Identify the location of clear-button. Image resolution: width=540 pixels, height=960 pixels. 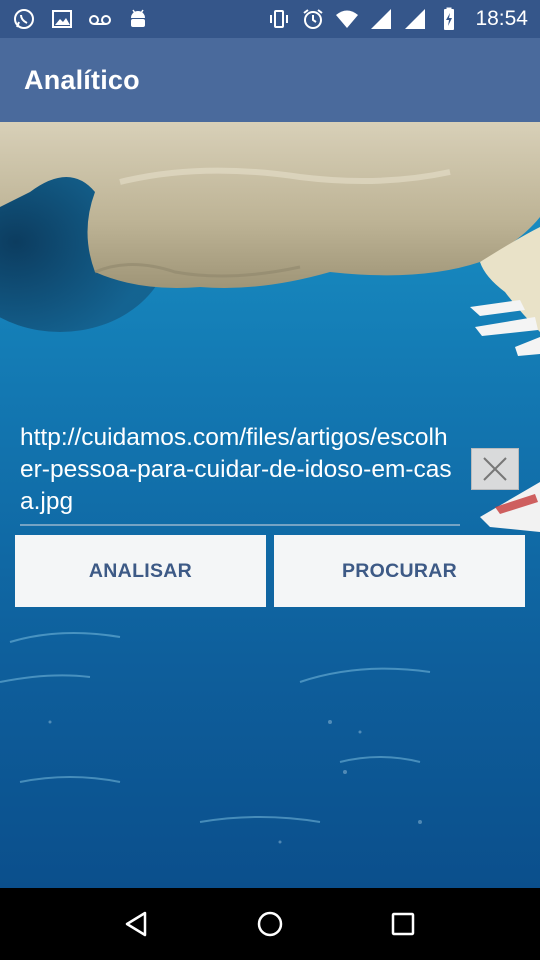
(495, 469).